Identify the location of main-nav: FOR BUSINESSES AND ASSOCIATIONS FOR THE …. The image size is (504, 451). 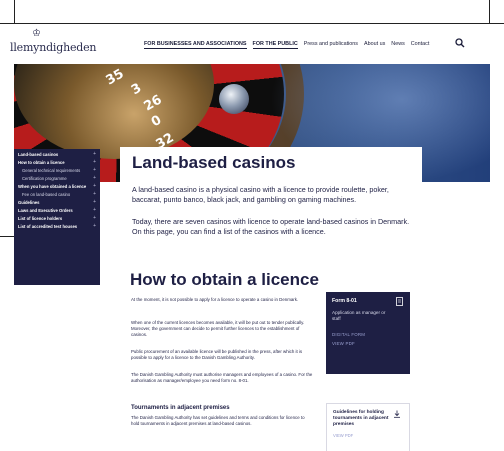
(286, 45).